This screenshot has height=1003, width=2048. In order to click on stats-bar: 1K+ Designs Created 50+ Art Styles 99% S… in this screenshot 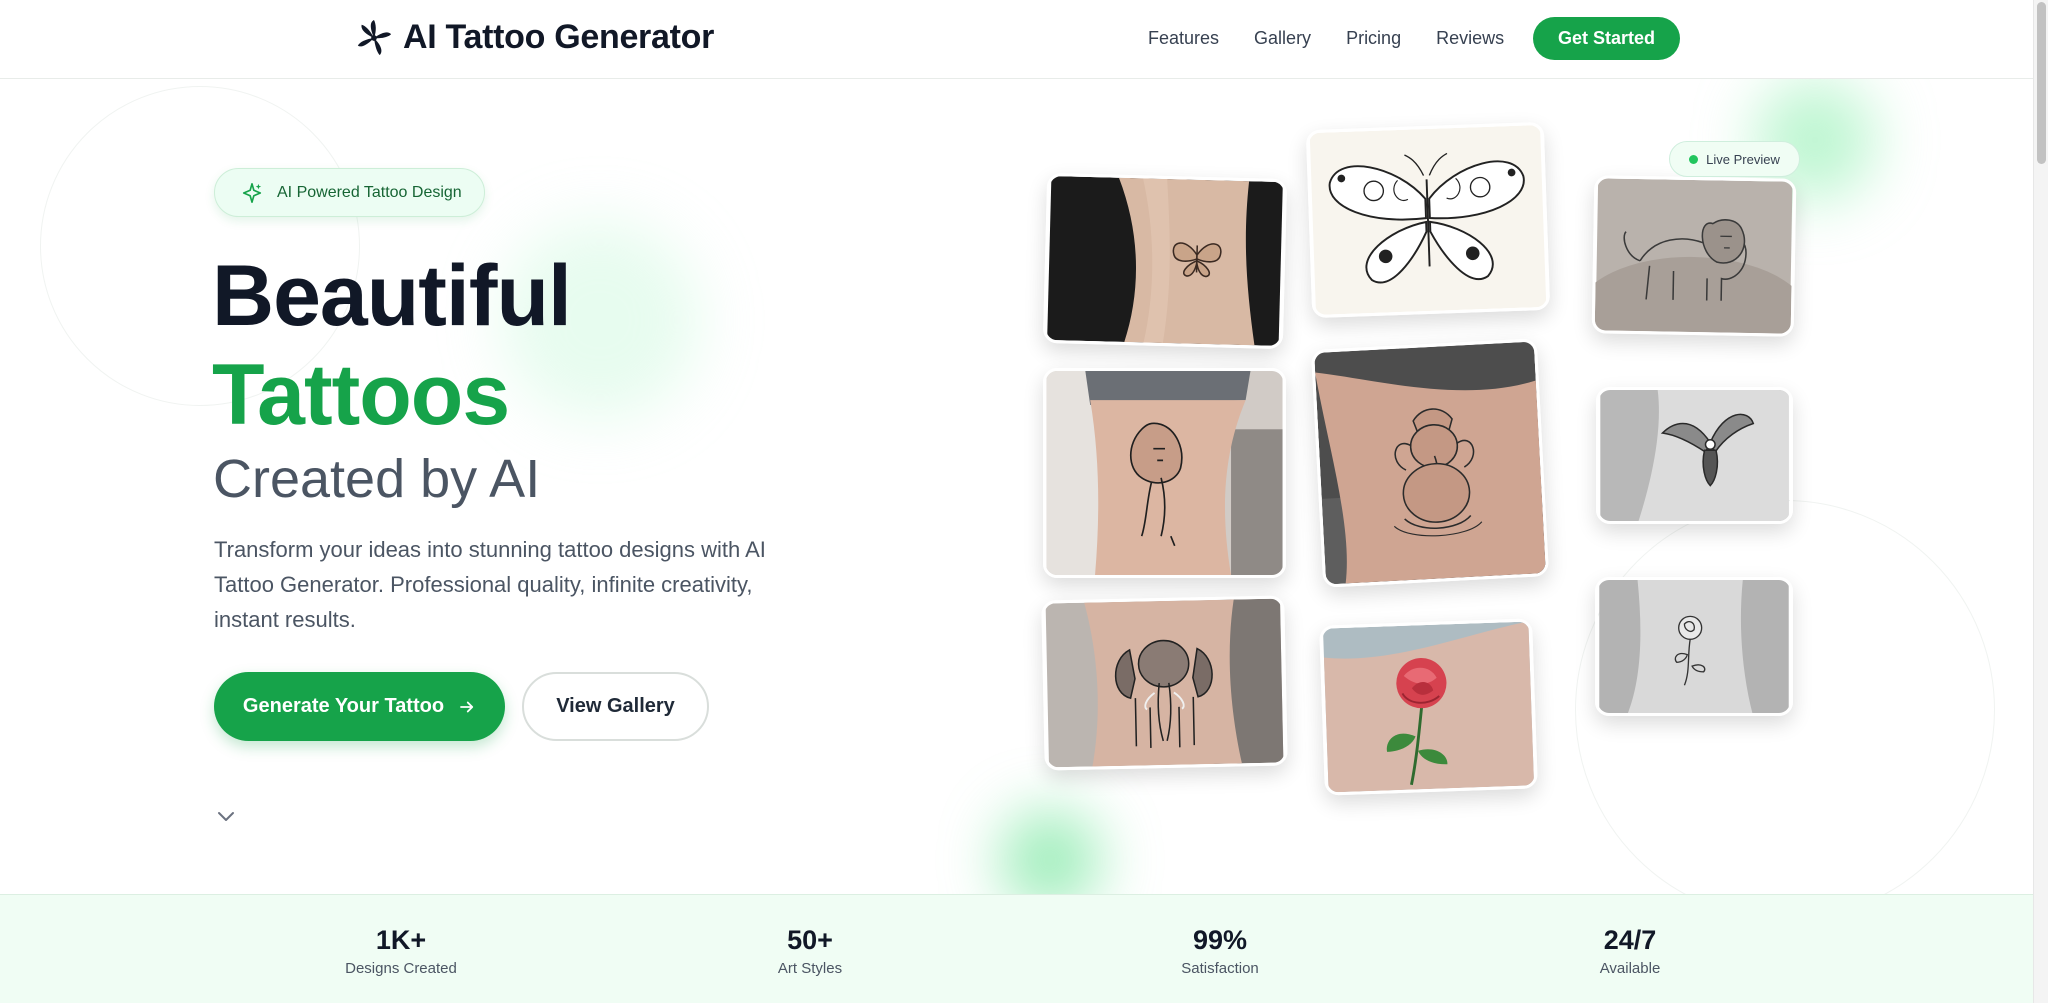, I will do `click(1016, 948)`.